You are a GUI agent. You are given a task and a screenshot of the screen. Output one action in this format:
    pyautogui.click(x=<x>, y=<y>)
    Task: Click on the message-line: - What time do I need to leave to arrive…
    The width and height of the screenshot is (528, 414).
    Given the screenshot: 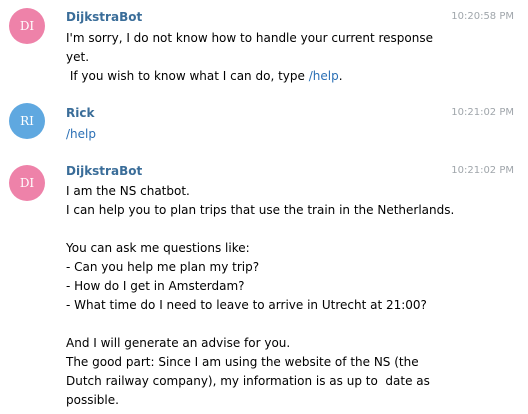 What is the action you would take?
    pyautogui.click(x=246, y=305)
    